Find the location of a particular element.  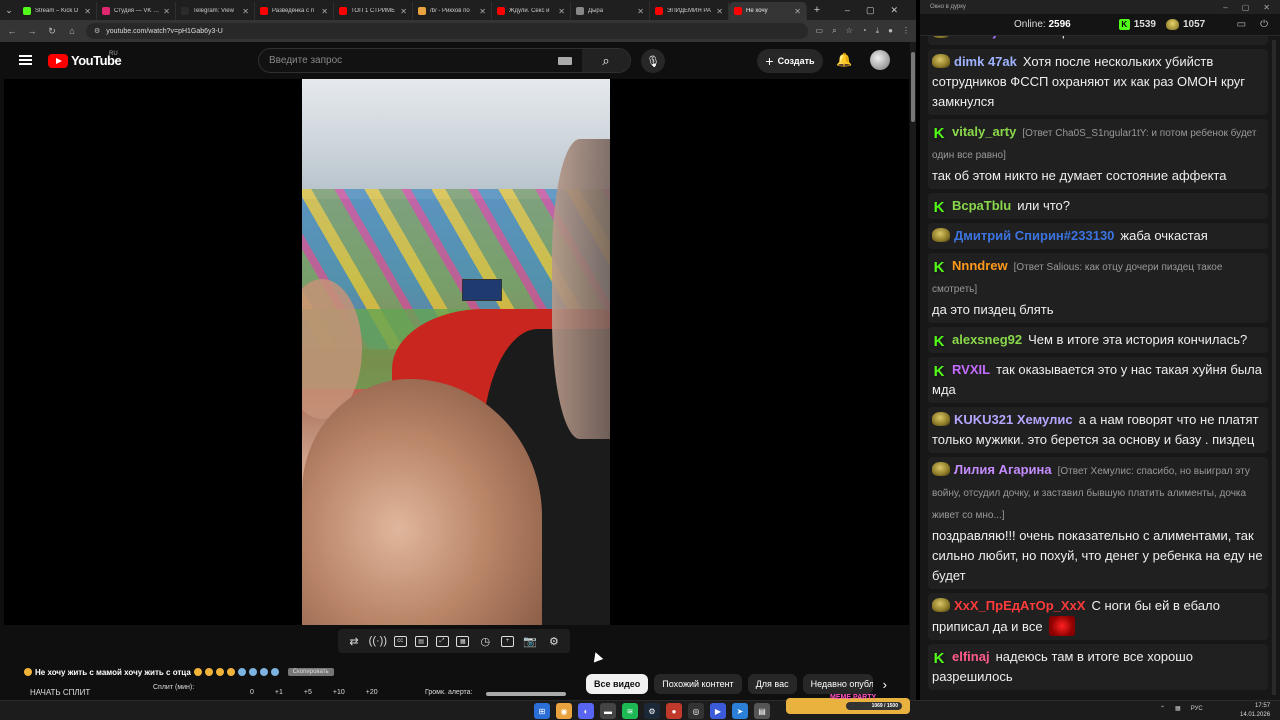

split-value: +10 is located at coordinates (339, 692).